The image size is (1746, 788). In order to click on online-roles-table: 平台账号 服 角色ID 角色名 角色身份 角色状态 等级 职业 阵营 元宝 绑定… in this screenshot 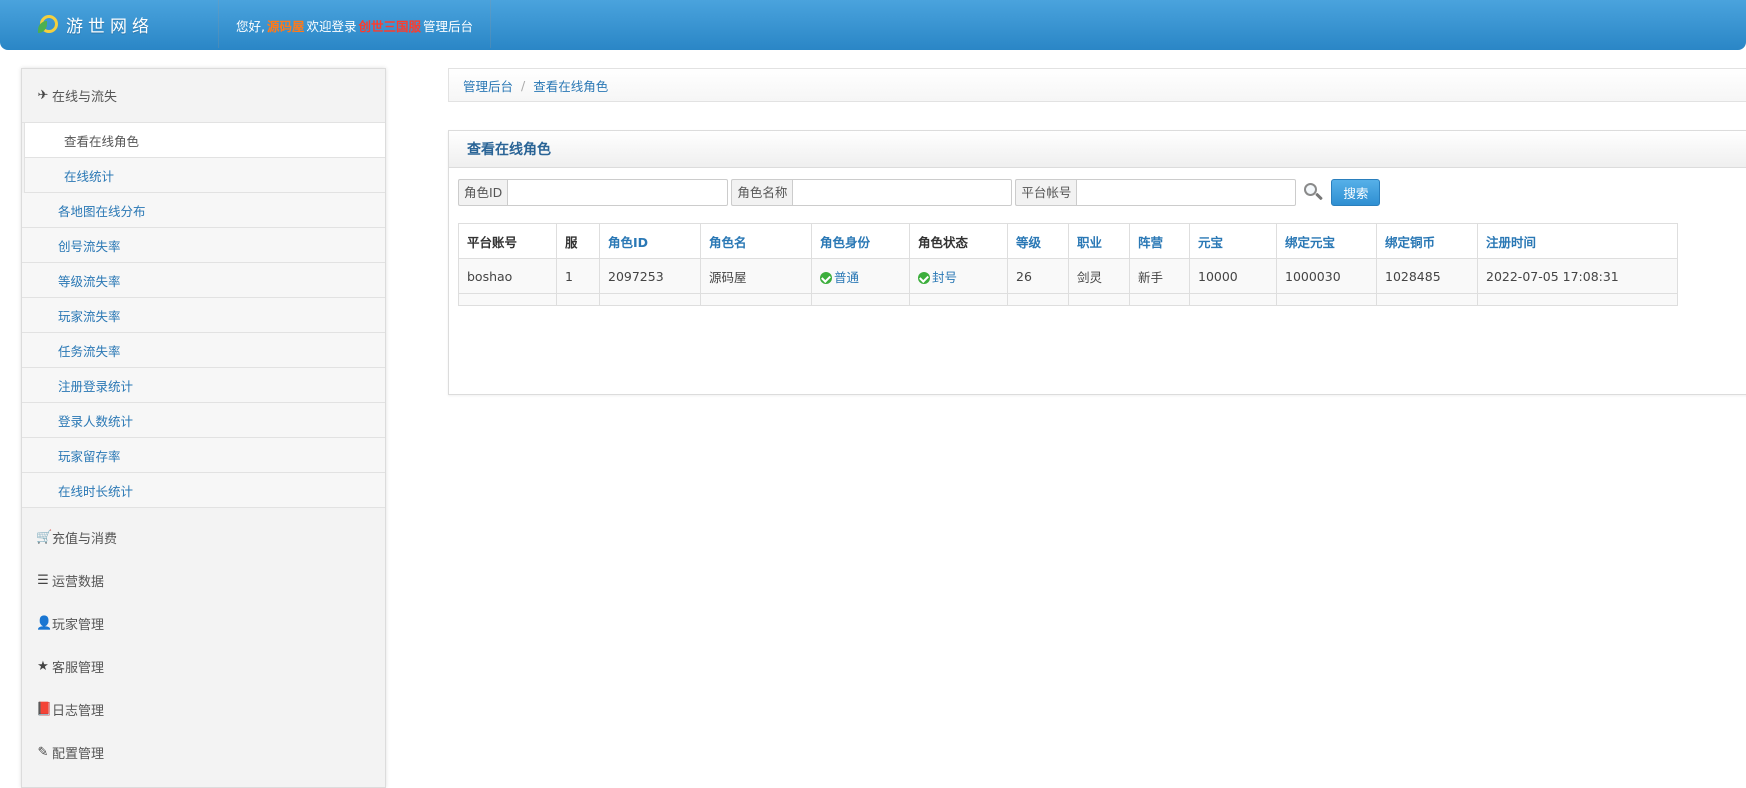, I will do `click(1068, 264)`.